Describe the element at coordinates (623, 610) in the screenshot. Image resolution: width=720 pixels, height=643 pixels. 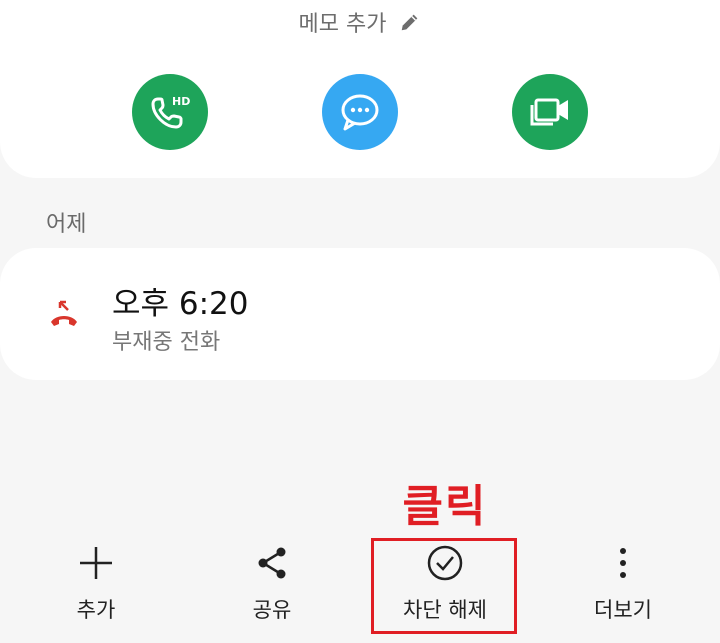
I see `more-label: 더보기` at that location.